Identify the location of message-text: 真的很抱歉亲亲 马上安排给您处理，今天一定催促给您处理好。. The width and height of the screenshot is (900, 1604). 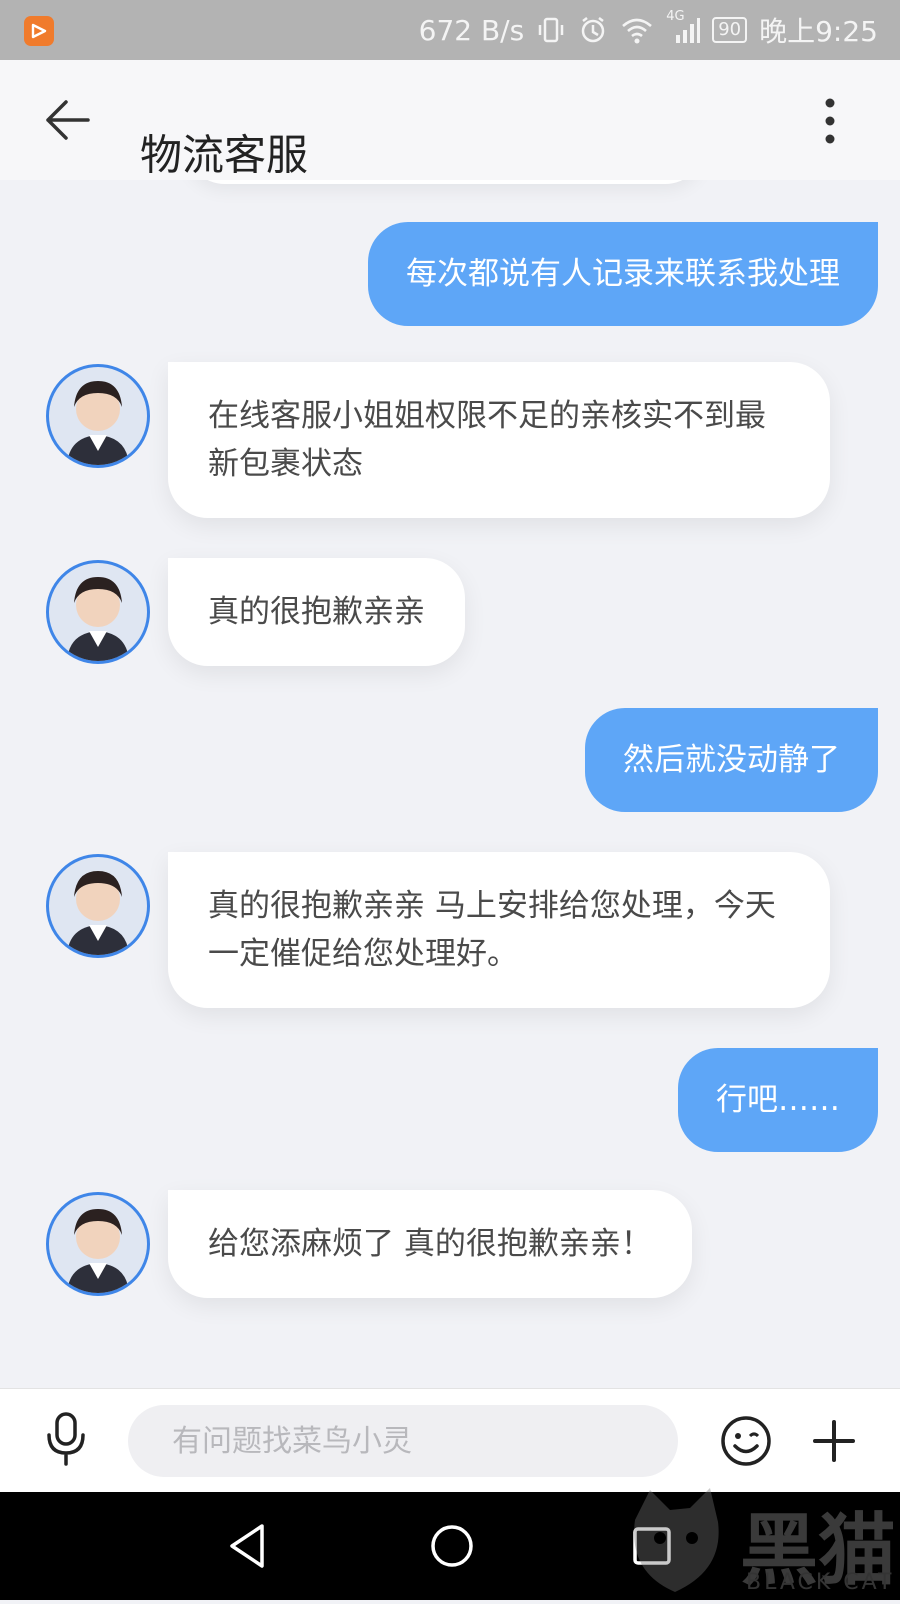
(492, 930).